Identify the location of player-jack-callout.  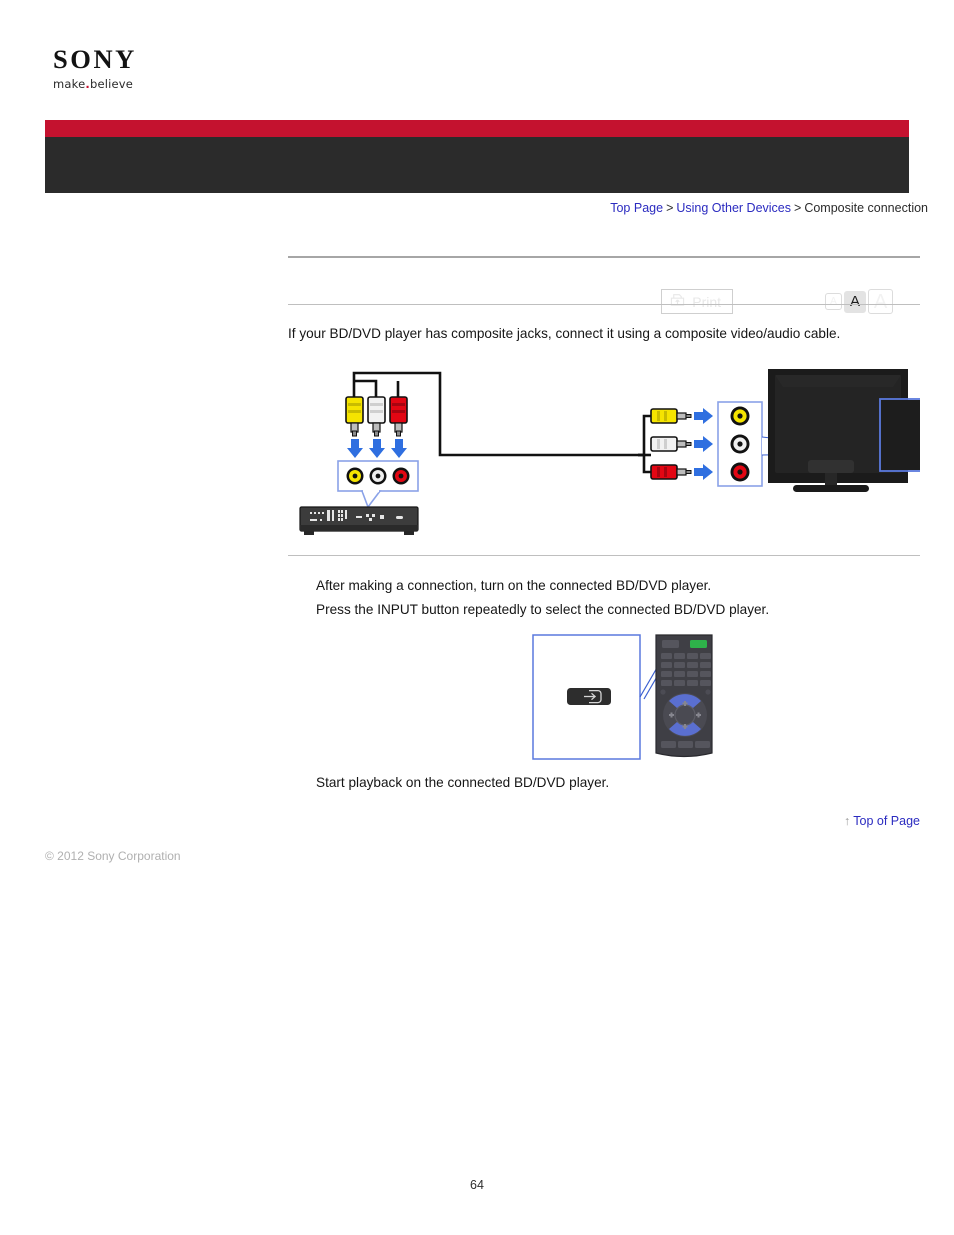
(378, 484).